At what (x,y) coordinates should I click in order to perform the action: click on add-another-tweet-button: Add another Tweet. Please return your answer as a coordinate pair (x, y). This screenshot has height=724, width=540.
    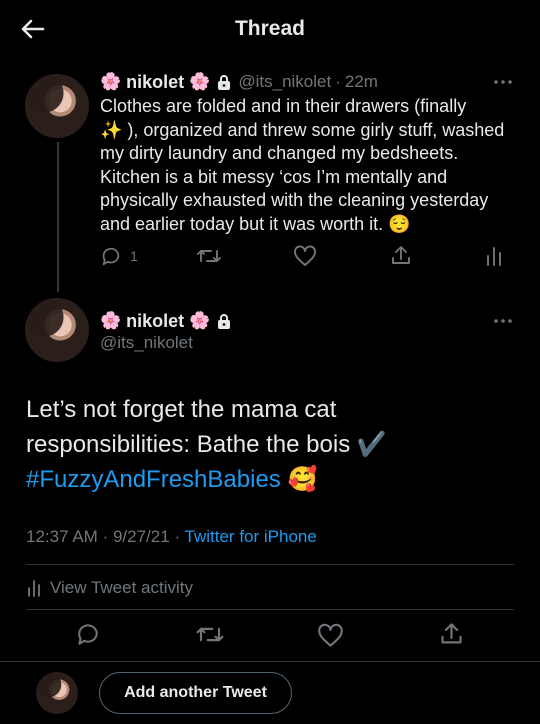
    Looking at the image, I should click on (195, 693).